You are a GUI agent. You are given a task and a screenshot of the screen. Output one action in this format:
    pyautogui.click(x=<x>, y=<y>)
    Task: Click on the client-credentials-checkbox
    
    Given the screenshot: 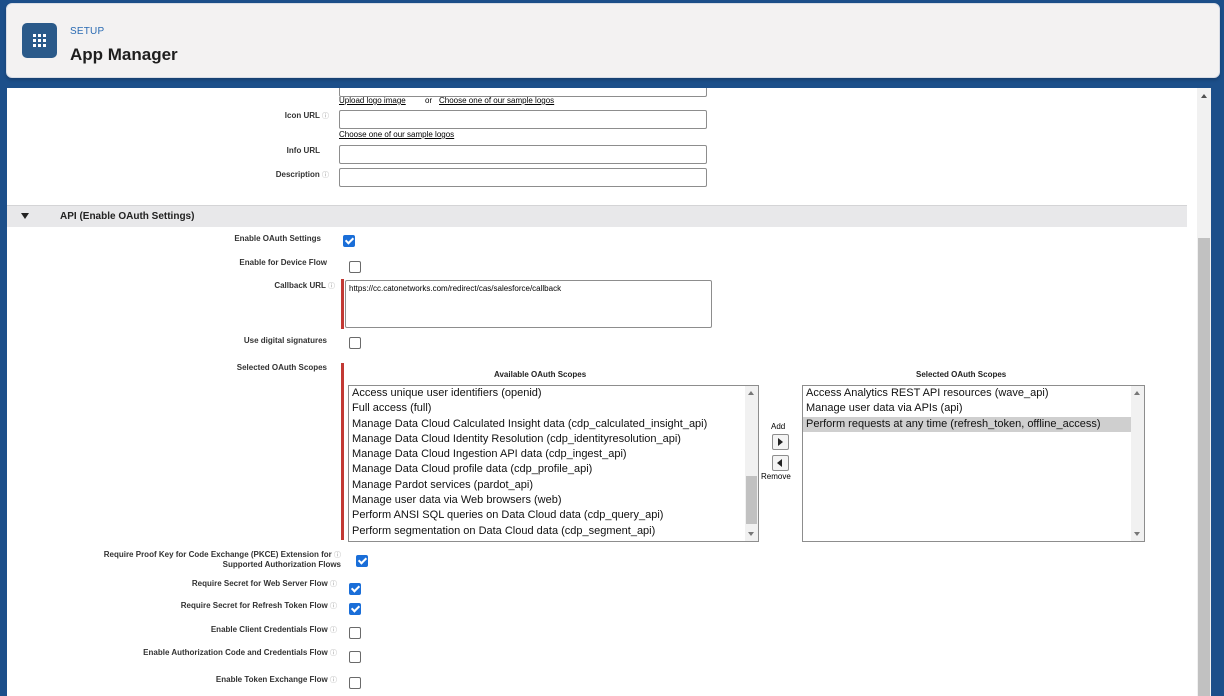 What is the action you would take?
    pyautogui.click(x=355, y=633)
    